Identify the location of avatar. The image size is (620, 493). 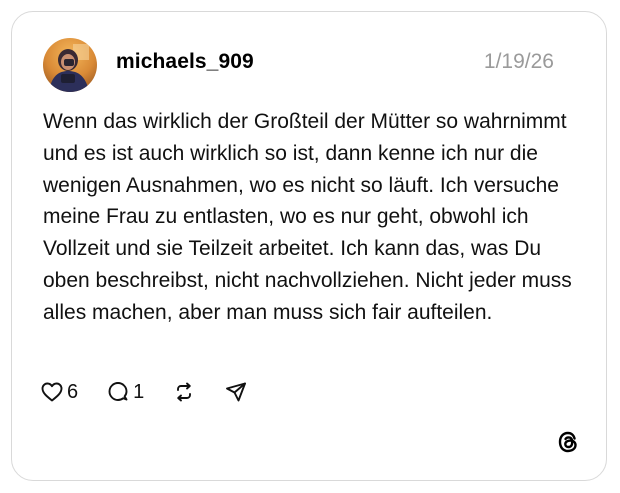
(70, 65).